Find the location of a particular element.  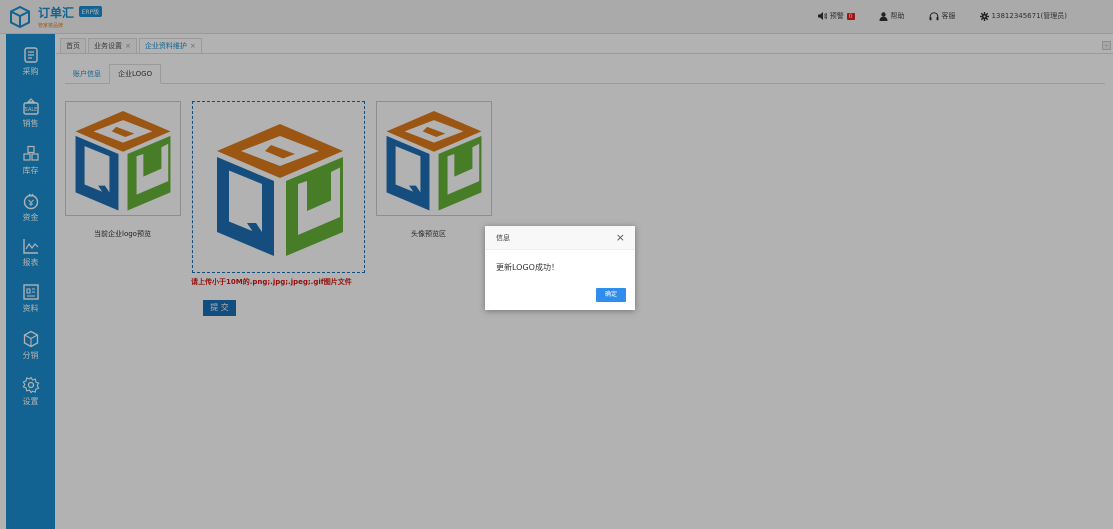

close-icon: × is located at coordinates (620, 238).